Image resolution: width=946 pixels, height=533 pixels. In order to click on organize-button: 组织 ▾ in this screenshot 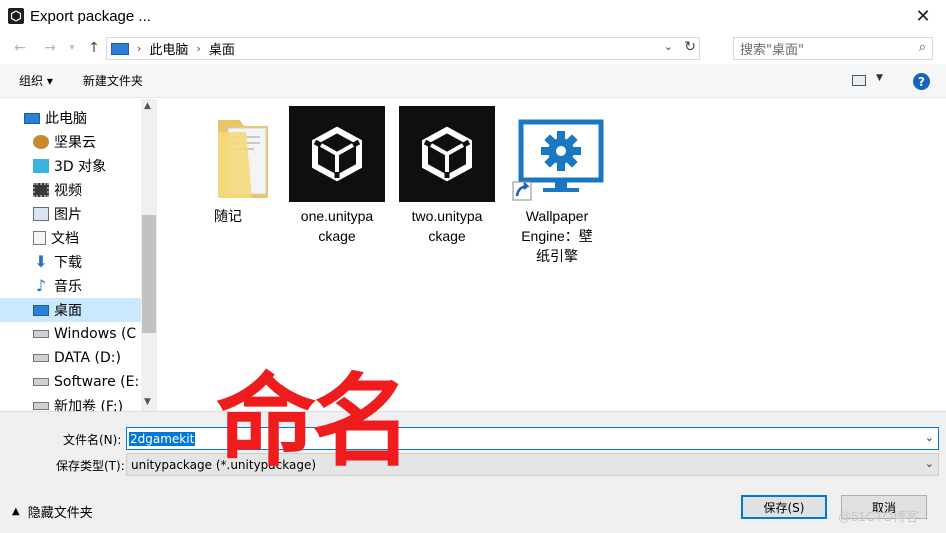, I will do `click(36, 80)`.